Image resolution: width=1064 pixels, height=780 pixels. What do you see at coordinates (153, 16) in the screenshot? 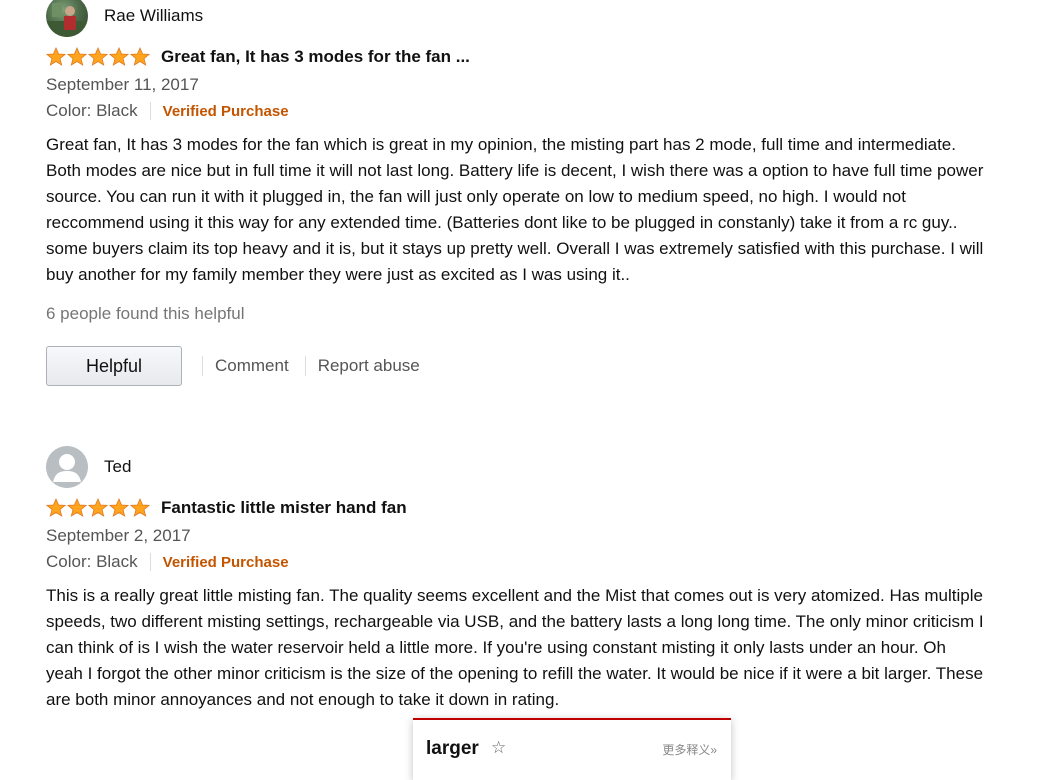
I see `reviewer-name: Rae Williams` at bounding box center [153, 16].